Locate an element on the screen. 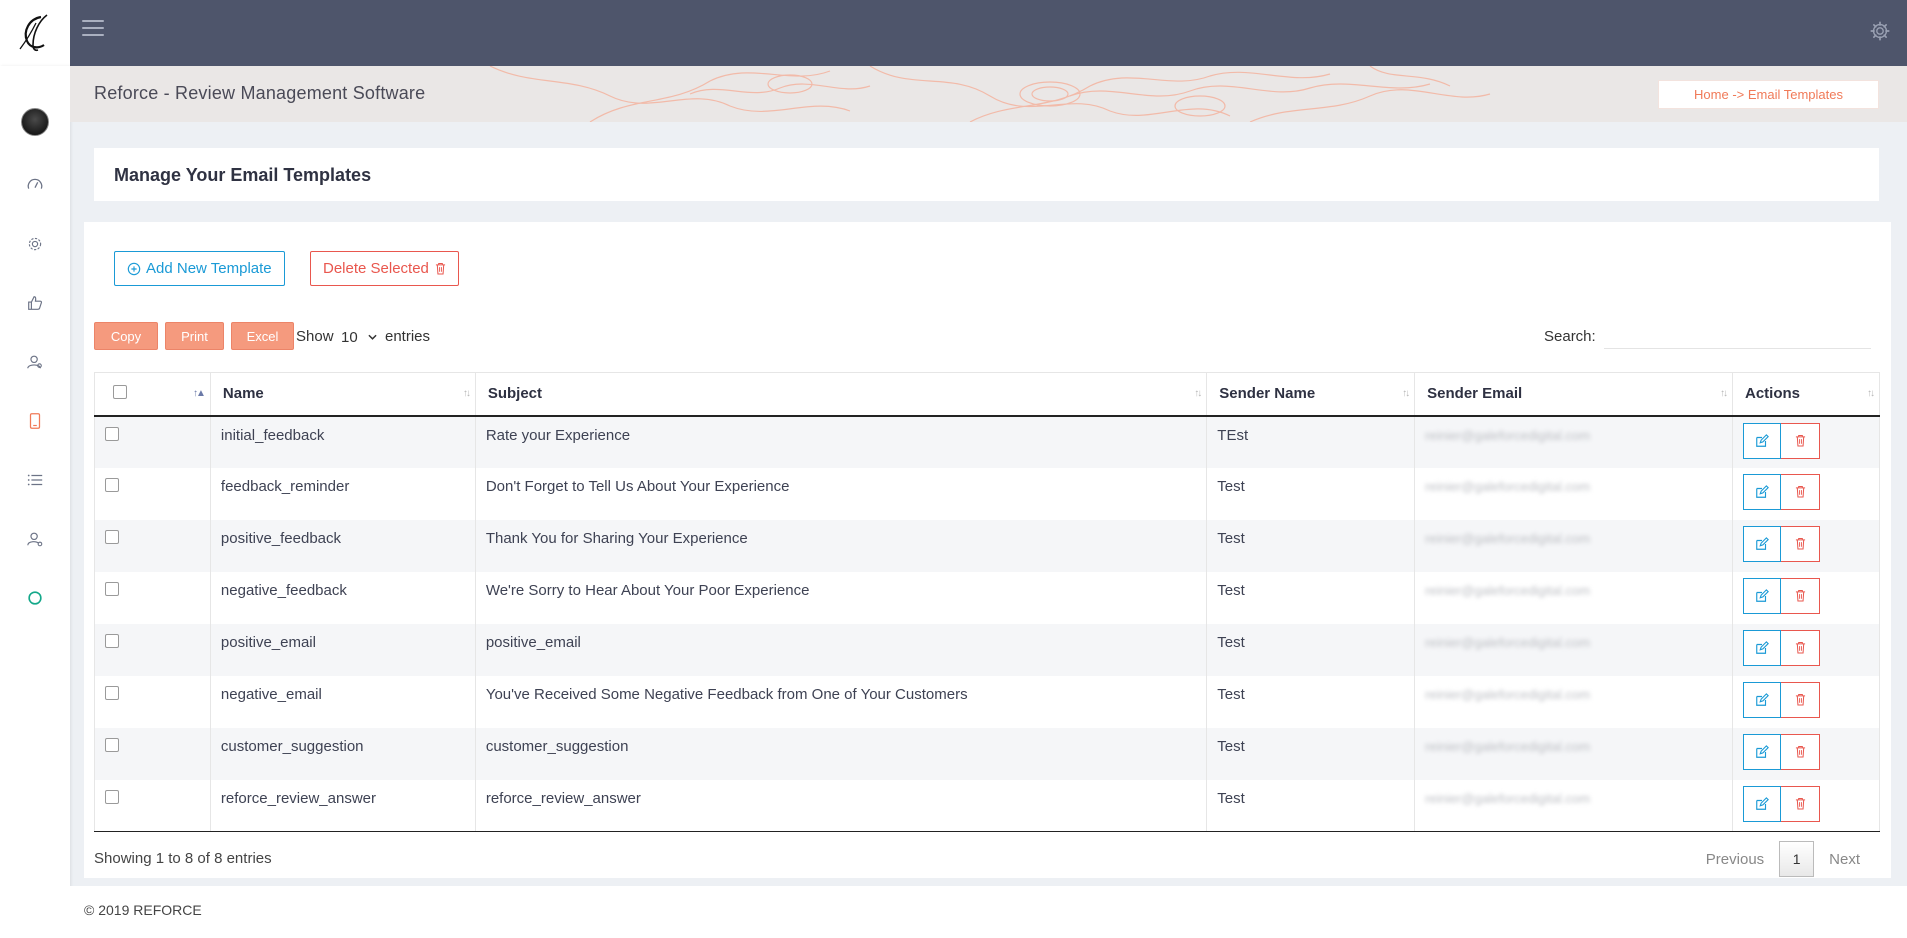 This screenshot has width=1907, height=938. entries-select: 10 is located at coordinates (361, 337).